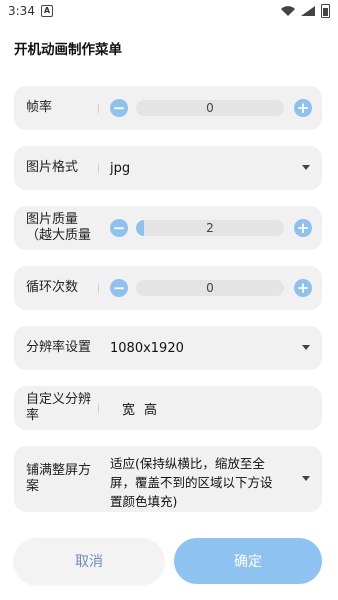 This screenshot has width=338, height=600. What do you see at coordinates (120, 168) in the screenshot?
I see `image-format-select: jpg` at bounding box center [120, 168].